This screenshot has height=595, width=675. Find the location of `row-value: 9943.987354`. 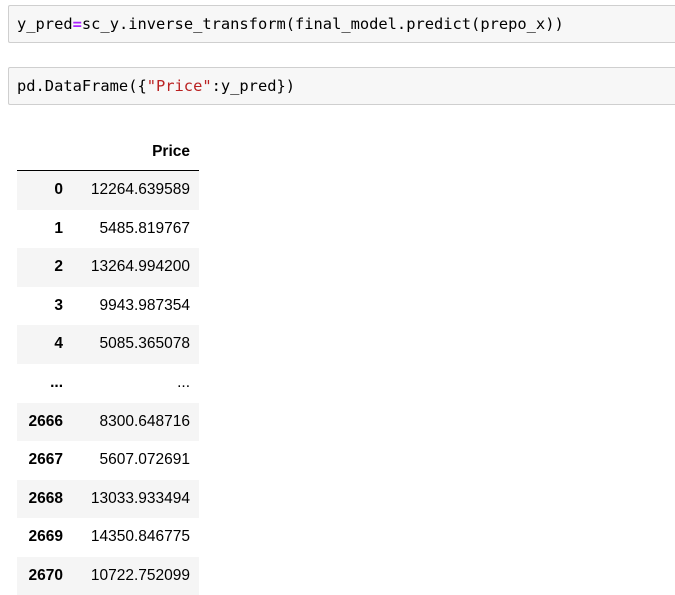

row-value: 9943.987354 is located at coordinates (144, 305).